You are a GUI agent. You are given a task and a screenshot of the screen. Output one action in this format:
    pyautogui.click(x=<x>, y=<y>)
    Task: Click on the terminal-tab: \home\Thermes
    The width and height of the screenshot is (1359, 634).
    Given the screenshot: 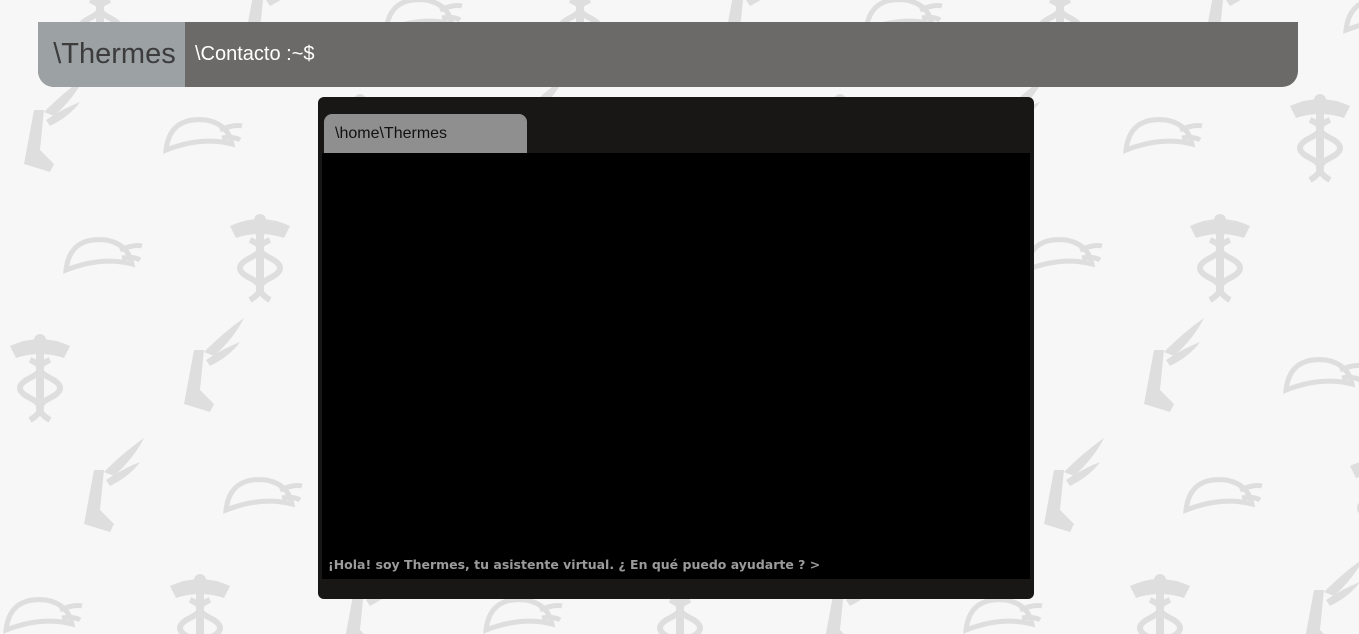 What is the action you would take?
    pyautogui.click(x=425, y=133)
    